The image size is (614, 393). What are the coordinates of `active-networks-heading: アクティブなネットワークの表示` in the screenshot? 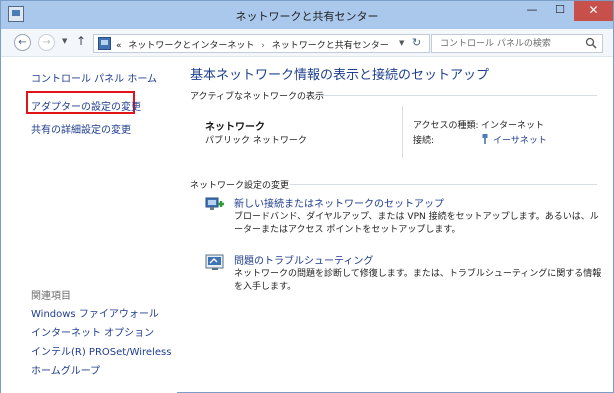 It's located at (257, 97).